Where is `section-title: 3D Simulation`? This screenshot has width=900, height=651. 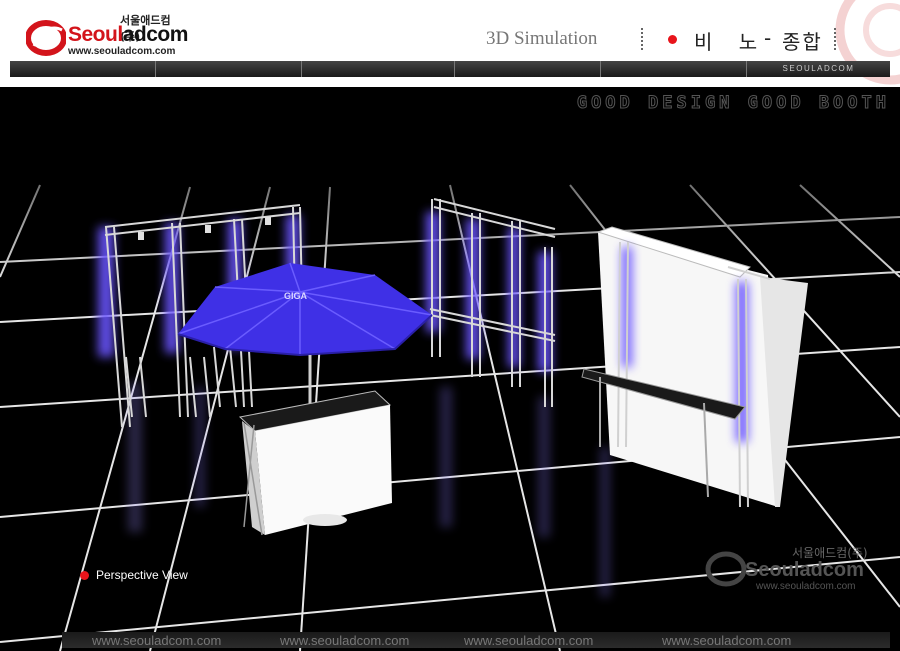 section-title: 3D Simulation is located at coordinates (542, 38).